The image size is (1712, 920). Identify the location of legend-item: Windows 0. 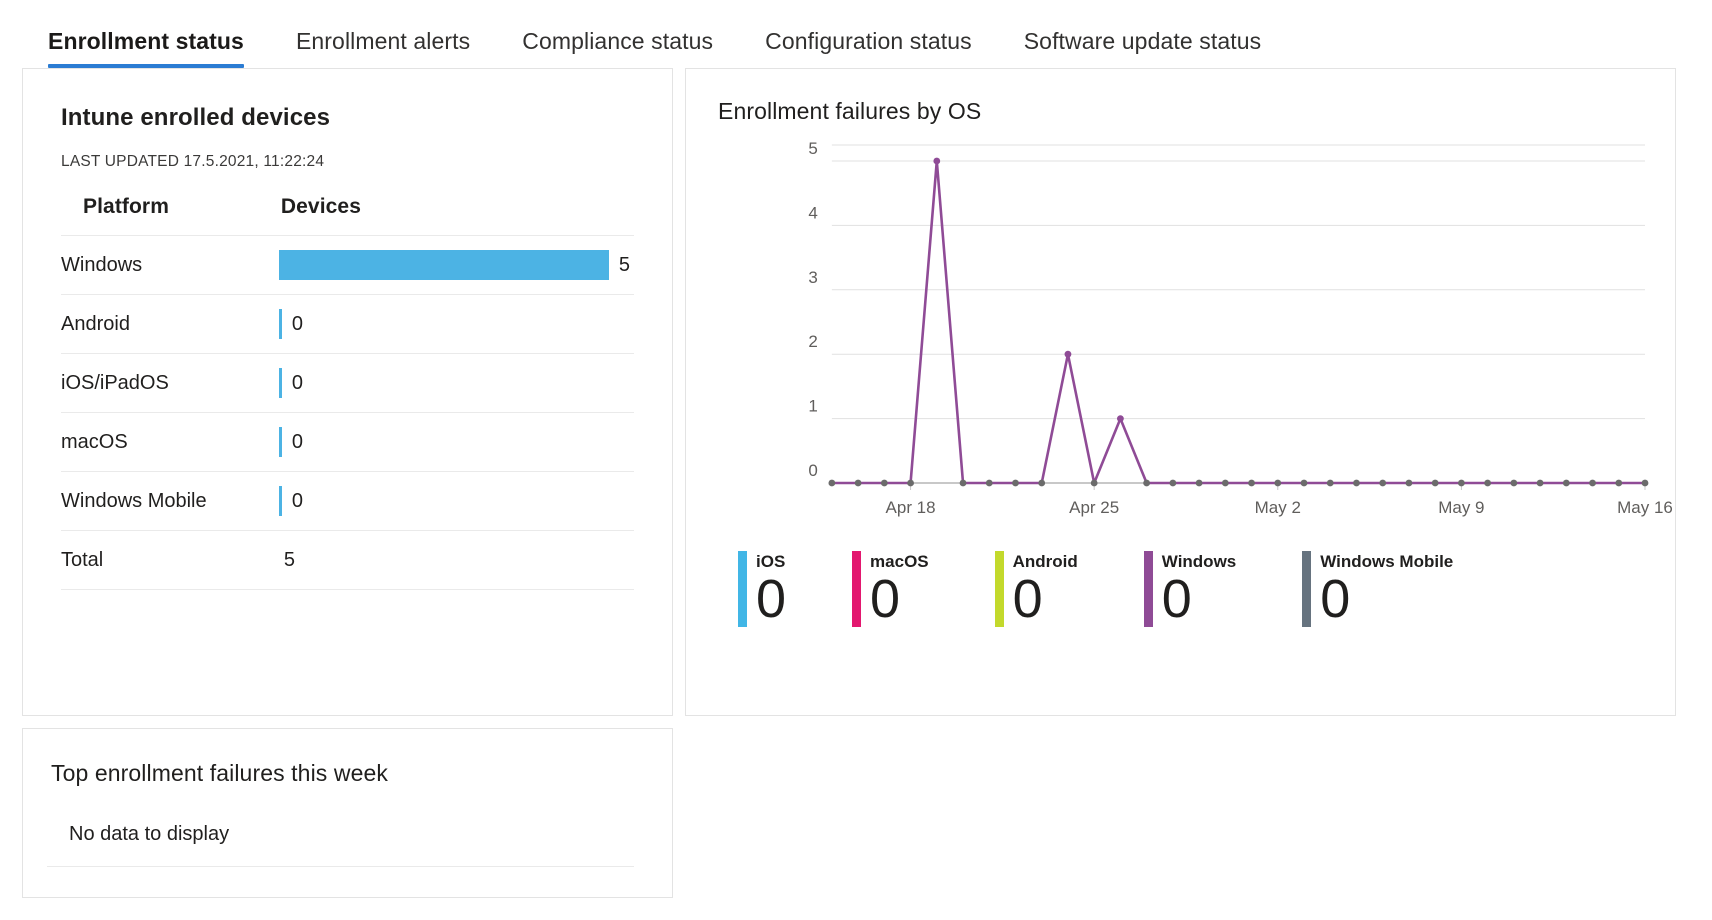
(1189, 590).